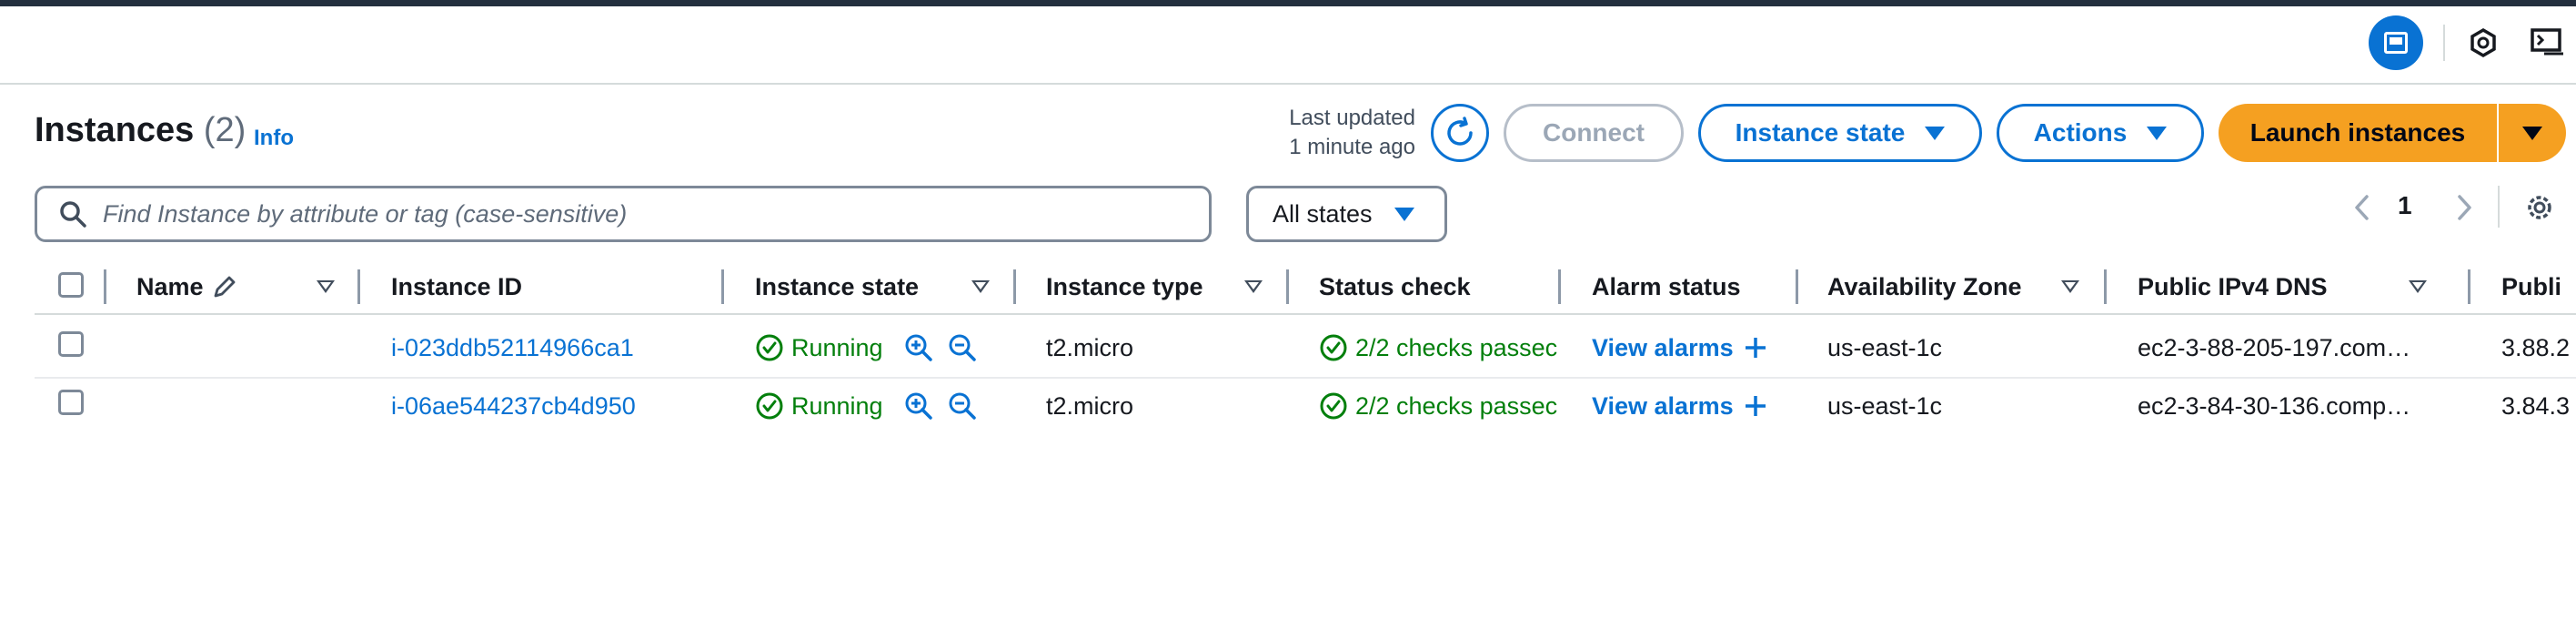 This screenshot has width=2576, height=619. Describe the element at coordinates (224, 287) in the screenshot. I see `pencil-icon` at that location.